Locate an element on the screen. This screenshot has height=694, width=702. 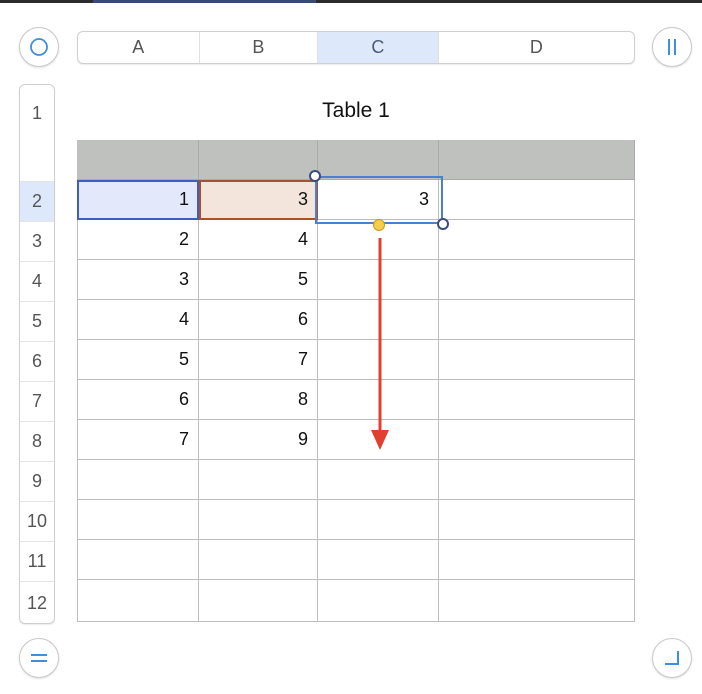
column-header-b: B is located at coordinates (259, 47).